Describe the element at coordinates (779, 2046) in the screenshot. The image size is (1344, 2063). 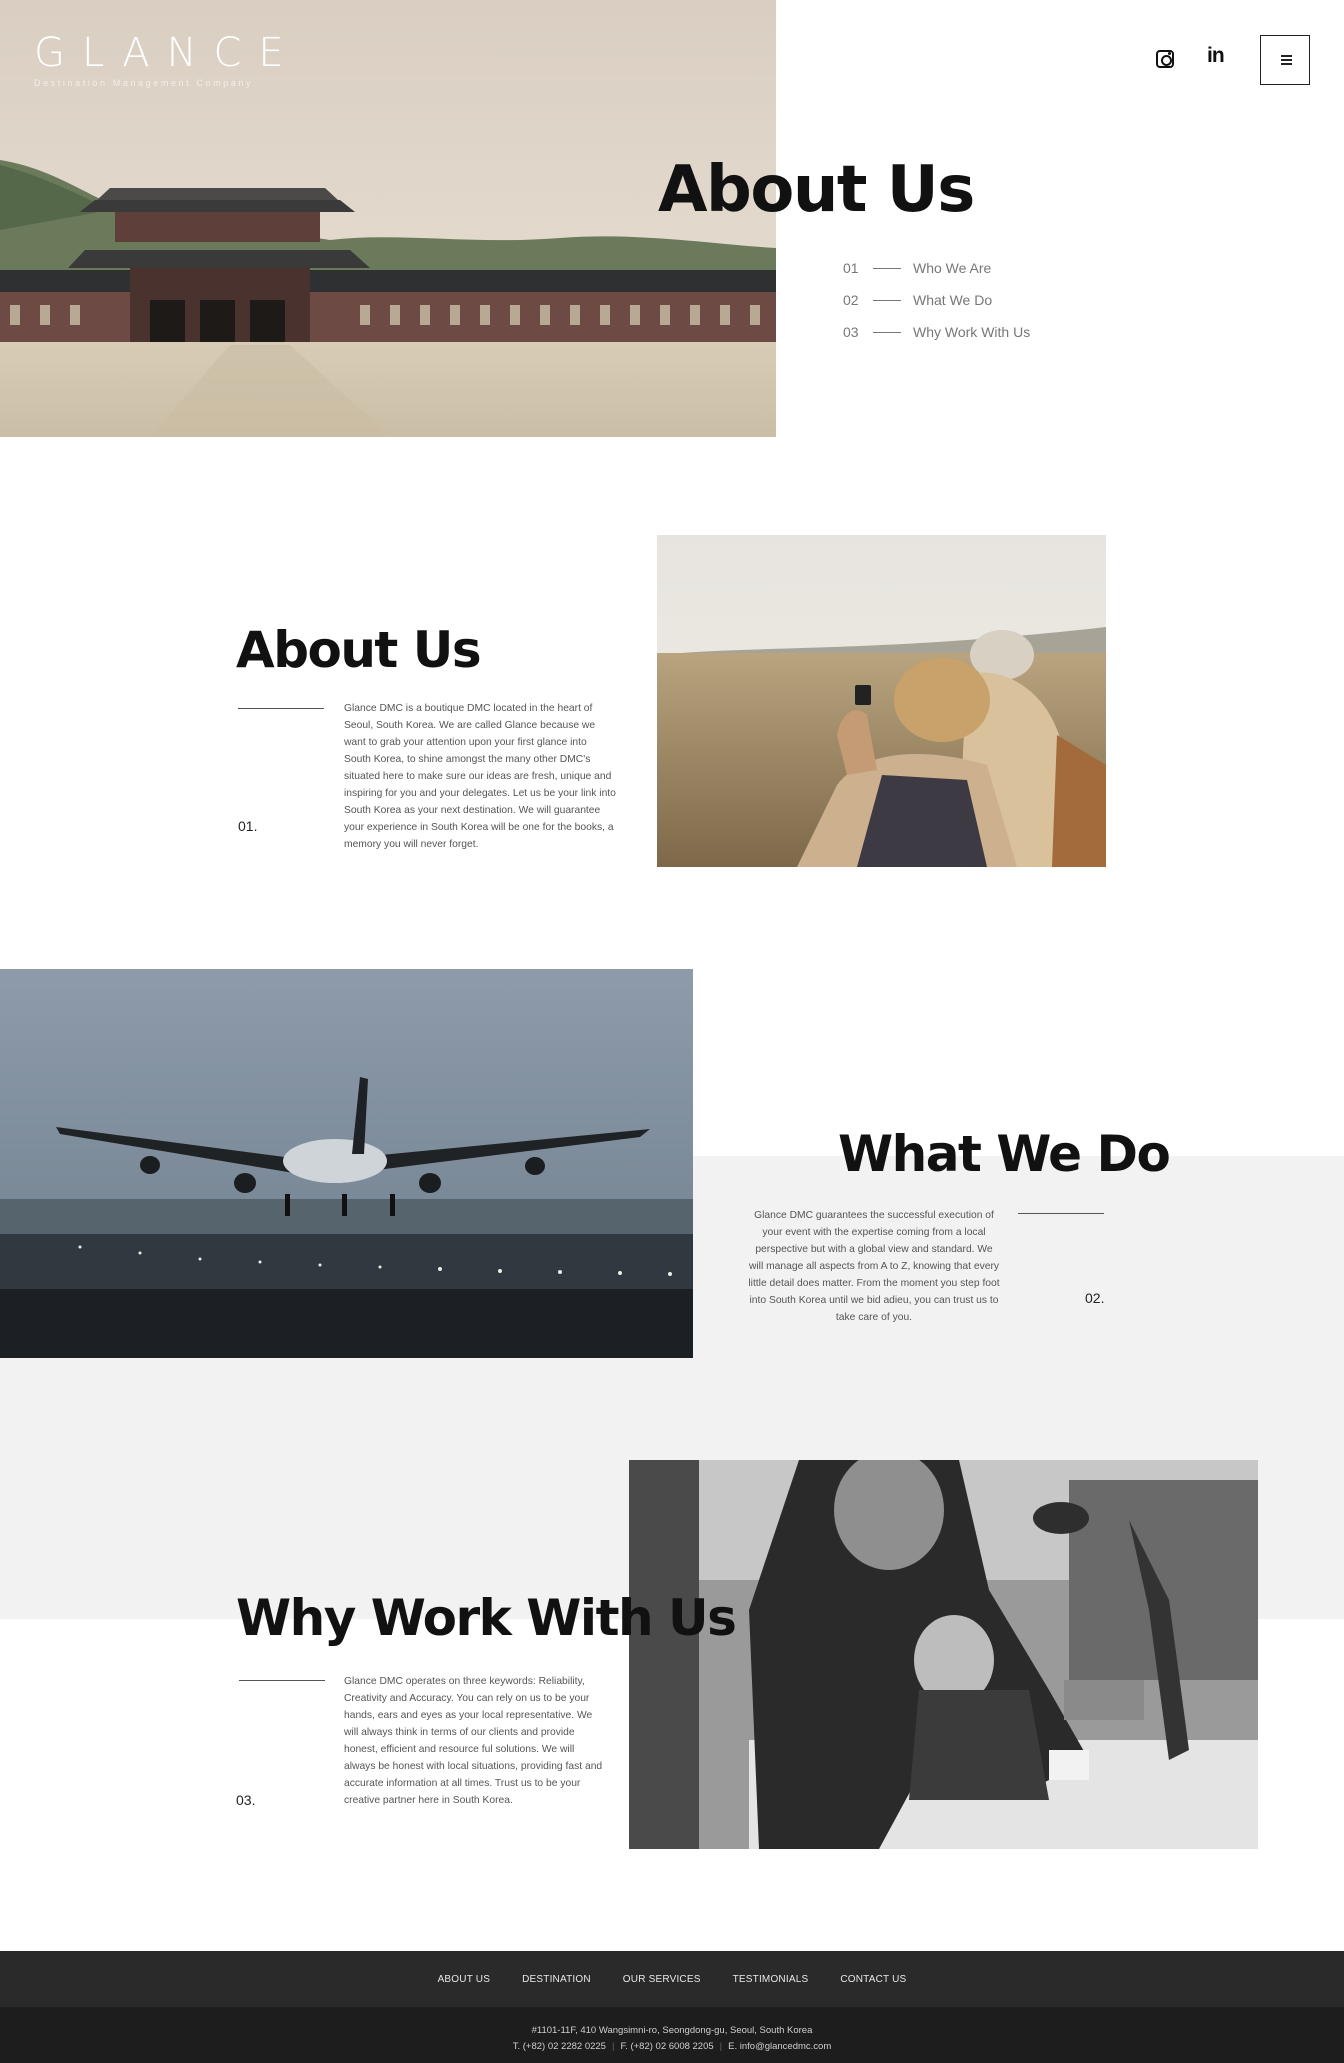
I see `footer-email: E. info@glancedmc.com` at that location.